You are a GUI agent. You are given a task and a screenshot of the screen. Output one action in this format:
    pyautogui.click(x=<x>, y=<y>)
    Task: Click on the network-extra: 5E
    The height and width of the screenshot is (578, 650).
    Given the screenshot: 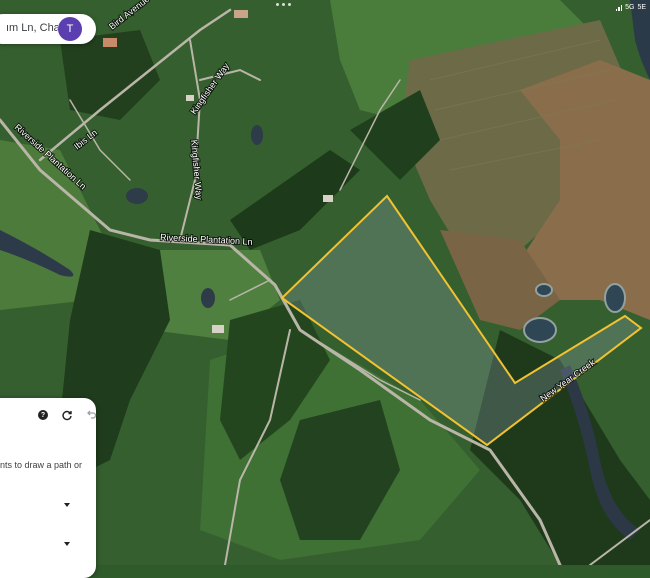 What is the action you would take?
    pyautogui.click(x=641, y=7)
    